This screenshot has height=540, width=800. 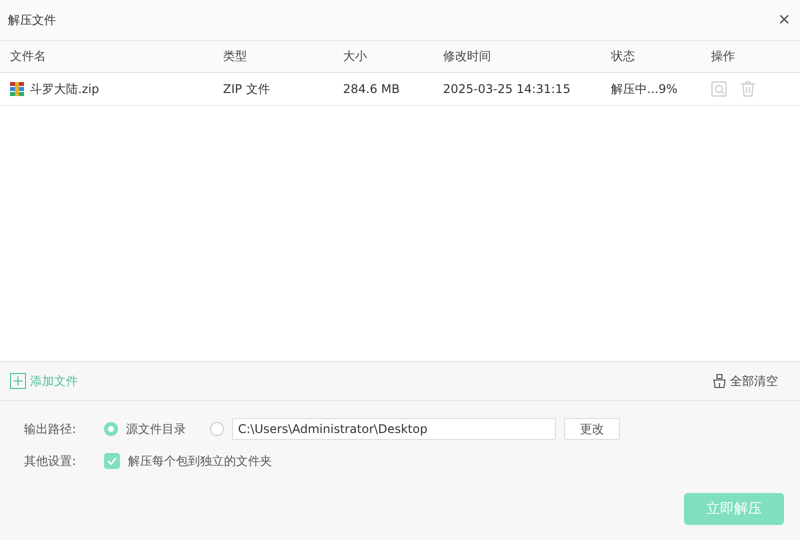 What do you see at coordinates (18, 381) in the screenshot?
I see `plus-icon` at bounding box center [18, 381].